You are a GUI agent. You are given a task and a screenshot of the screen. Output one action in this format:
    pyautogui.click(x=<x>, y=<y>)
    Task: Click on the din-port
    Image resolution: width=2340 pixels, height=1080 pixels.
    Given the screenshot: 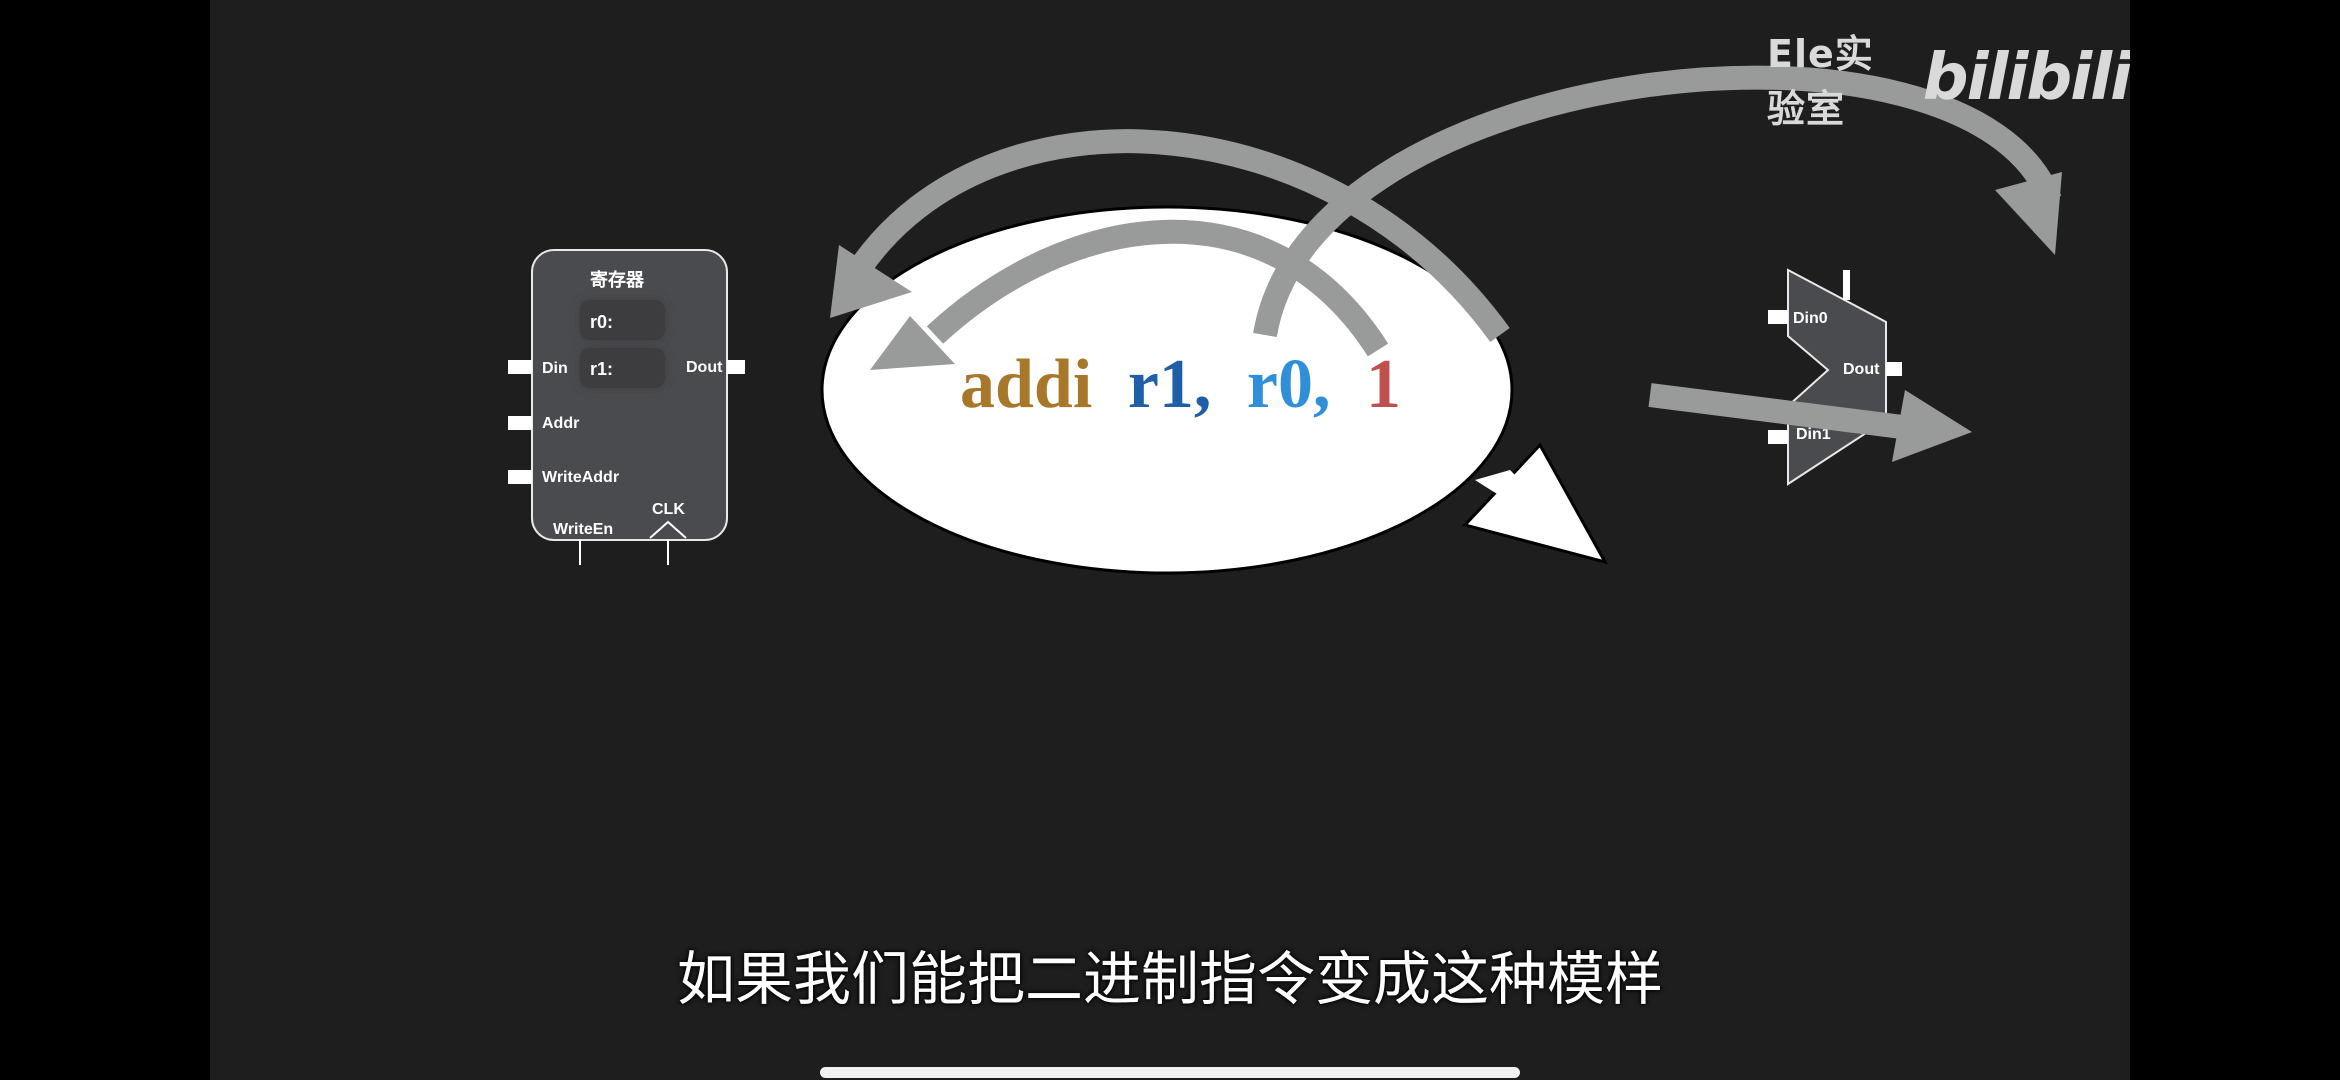 What is the action you would take?
    pyautogui.click(x=520, y=367)
    